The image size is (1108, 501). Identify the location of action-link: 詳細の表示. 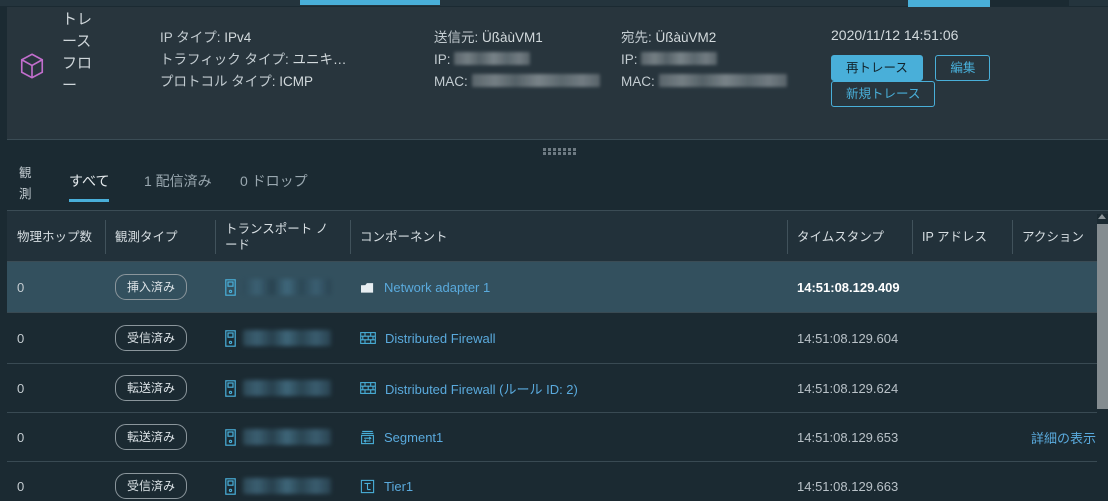
(1063, 437).